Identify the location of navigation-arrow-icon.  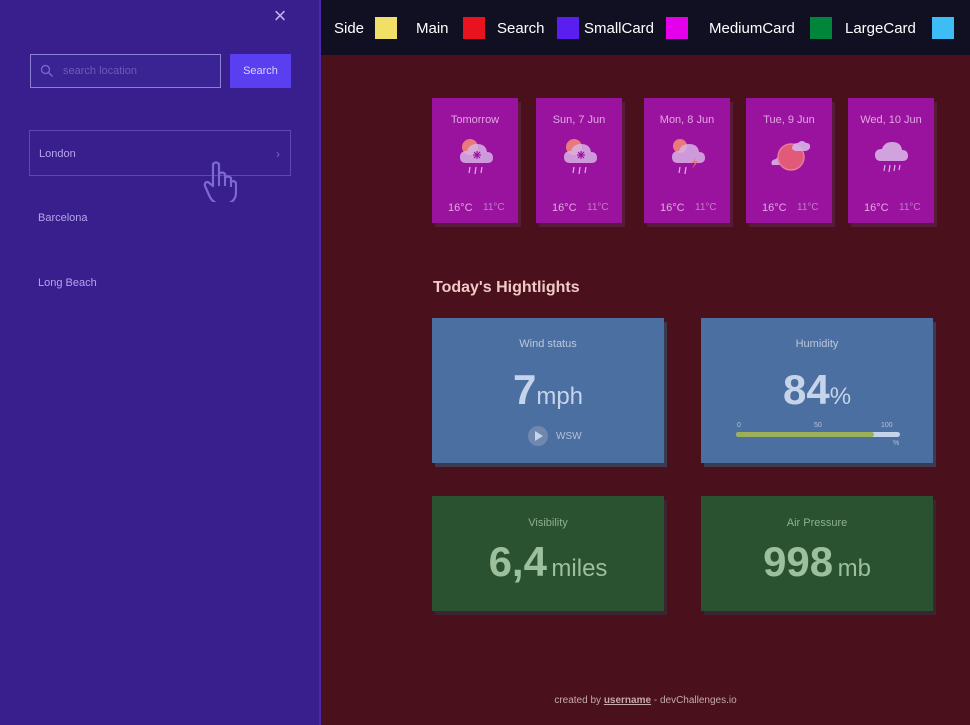
(539, 436).